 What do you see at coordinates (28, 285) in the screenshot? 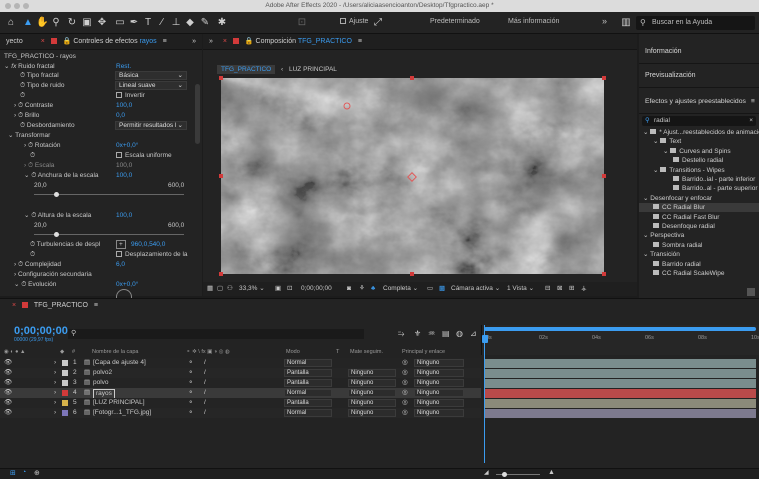
I see `prop-evolution: ⌄ ⏱ Evolución` at bounding box center [28, 285].